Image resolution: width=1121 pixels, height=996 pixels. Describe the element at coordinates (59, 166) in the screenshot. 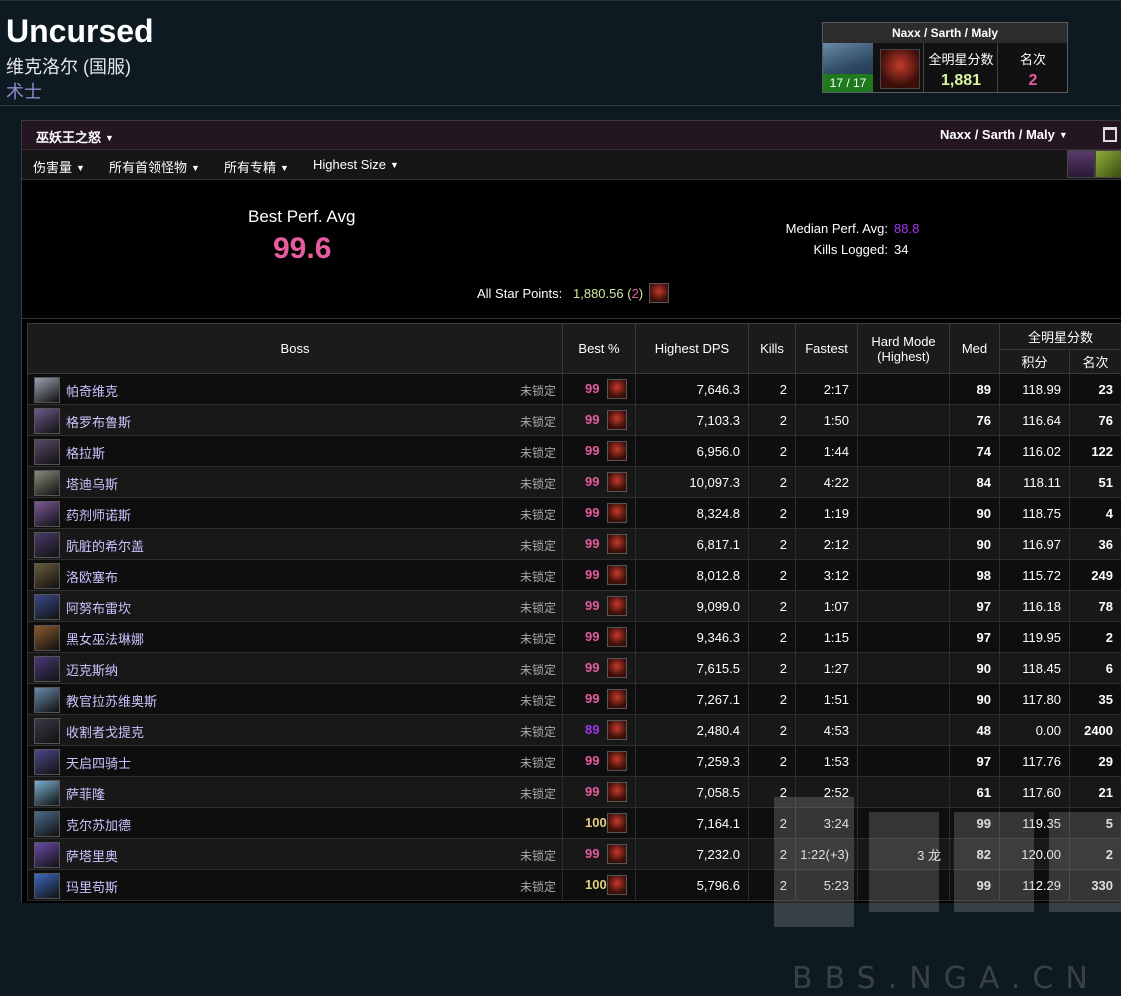

I see `metric-dropdown: 伤害量▼` at that location.